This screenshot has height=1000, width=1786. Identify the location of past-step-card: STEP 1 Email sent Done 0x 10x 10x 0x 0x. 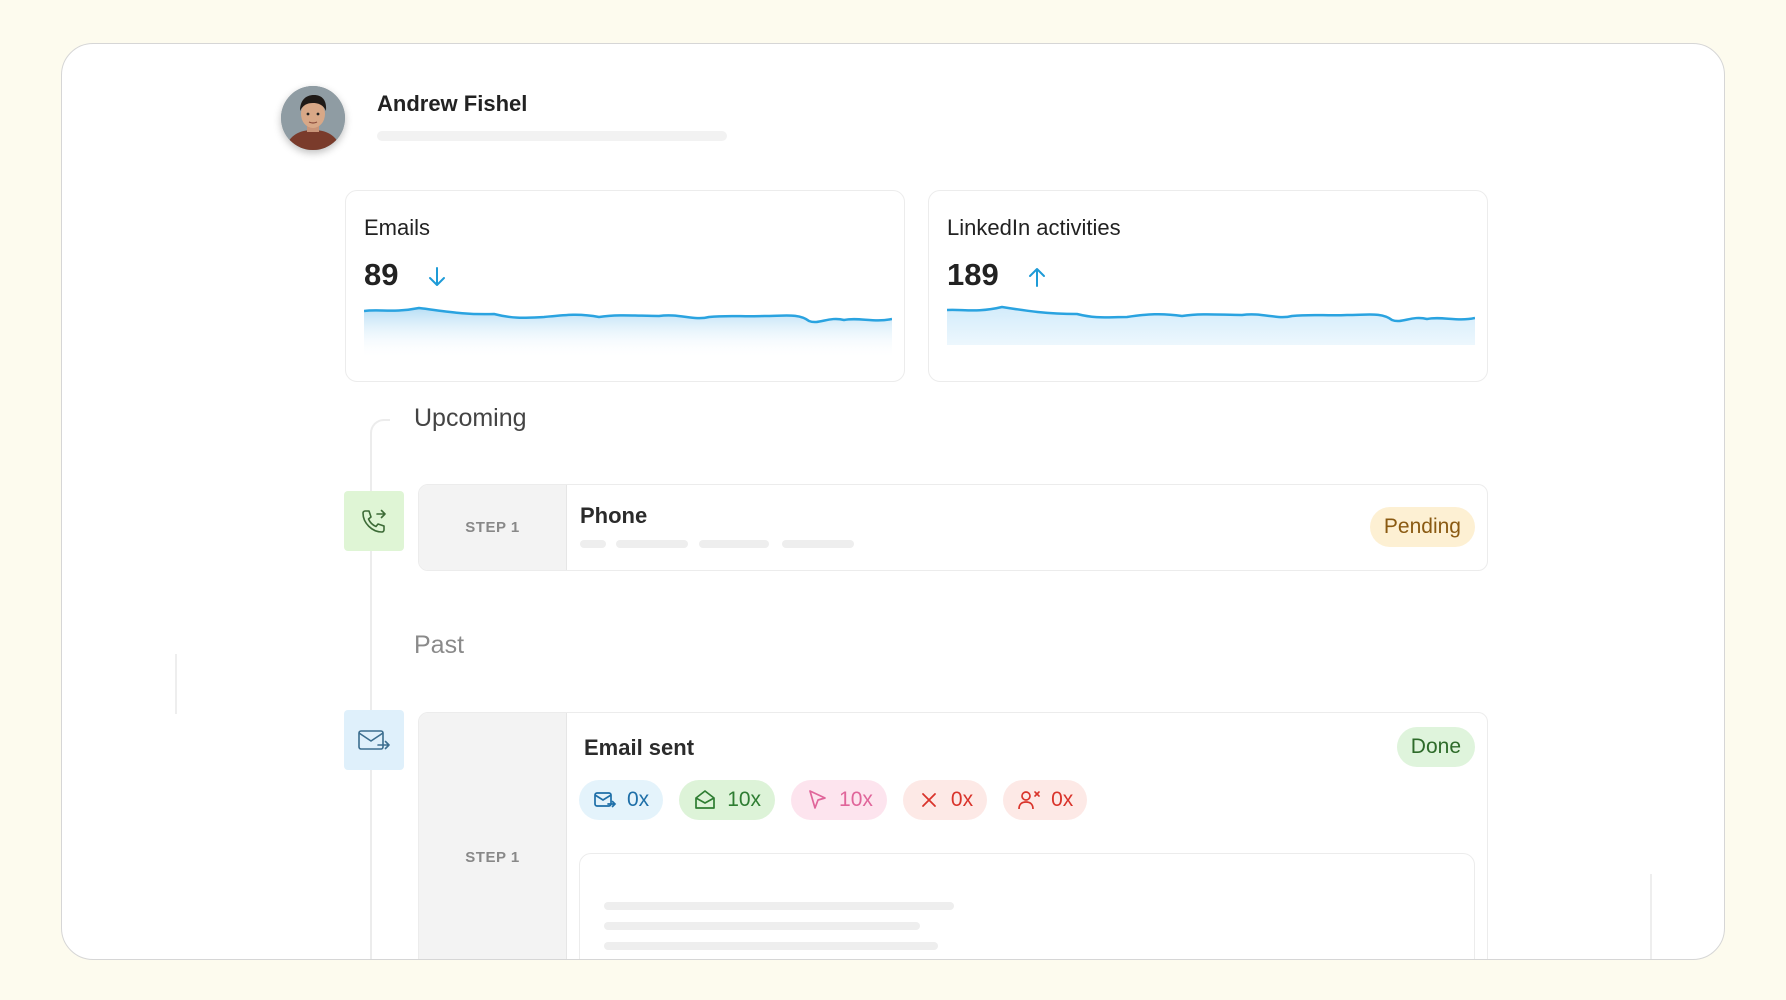
(953, 835).